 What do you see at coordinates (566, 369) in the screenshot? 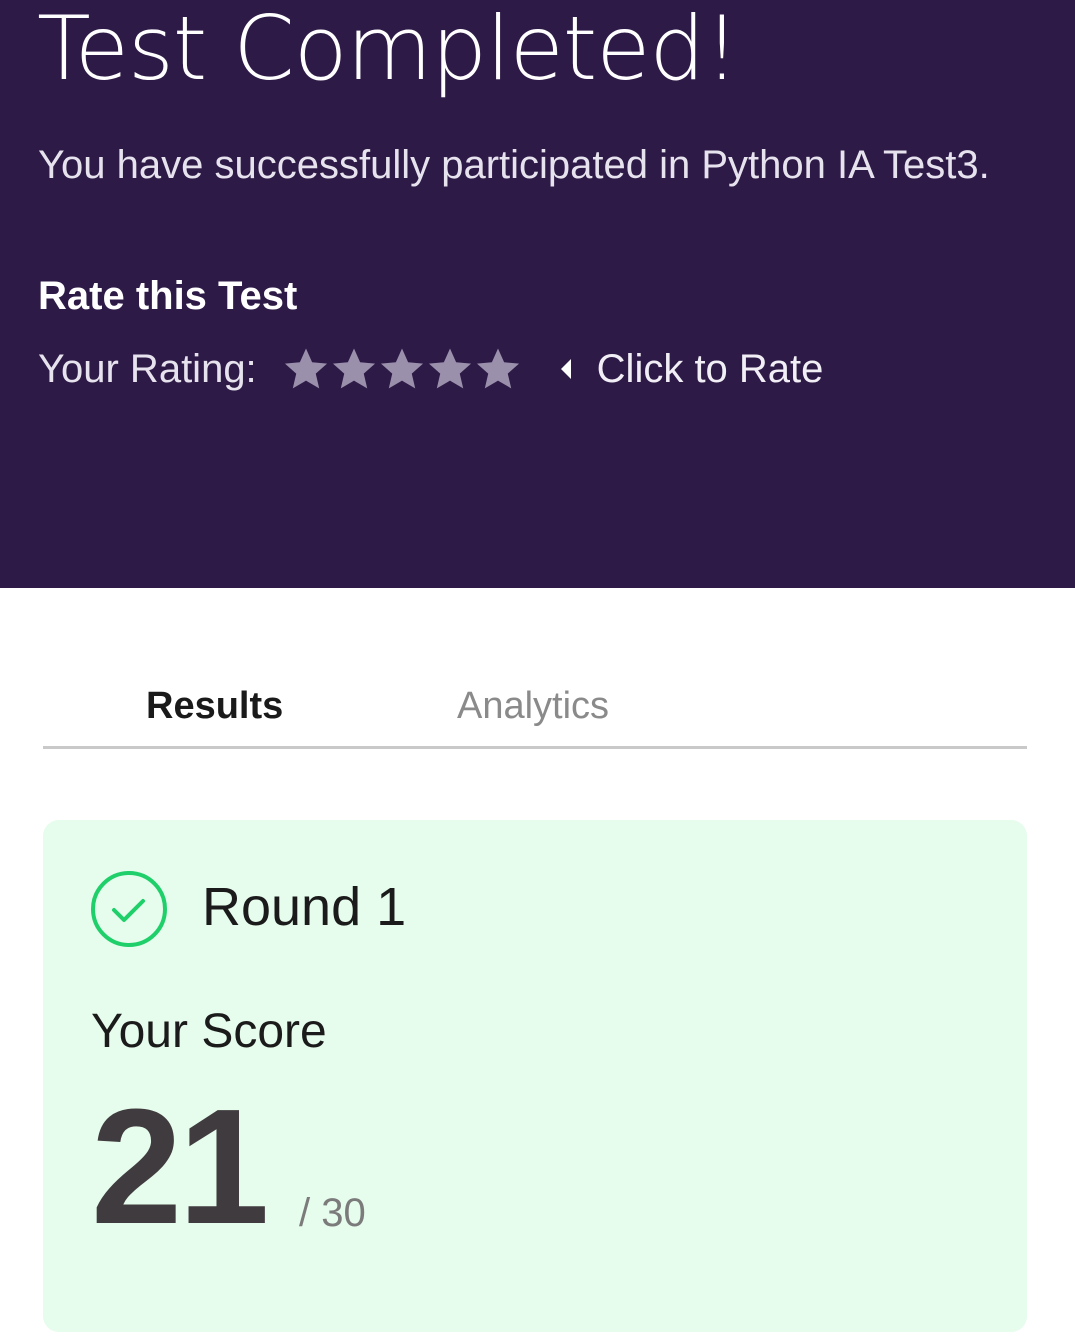
I see `caret-left-icon` at bounding box center [566, 369].